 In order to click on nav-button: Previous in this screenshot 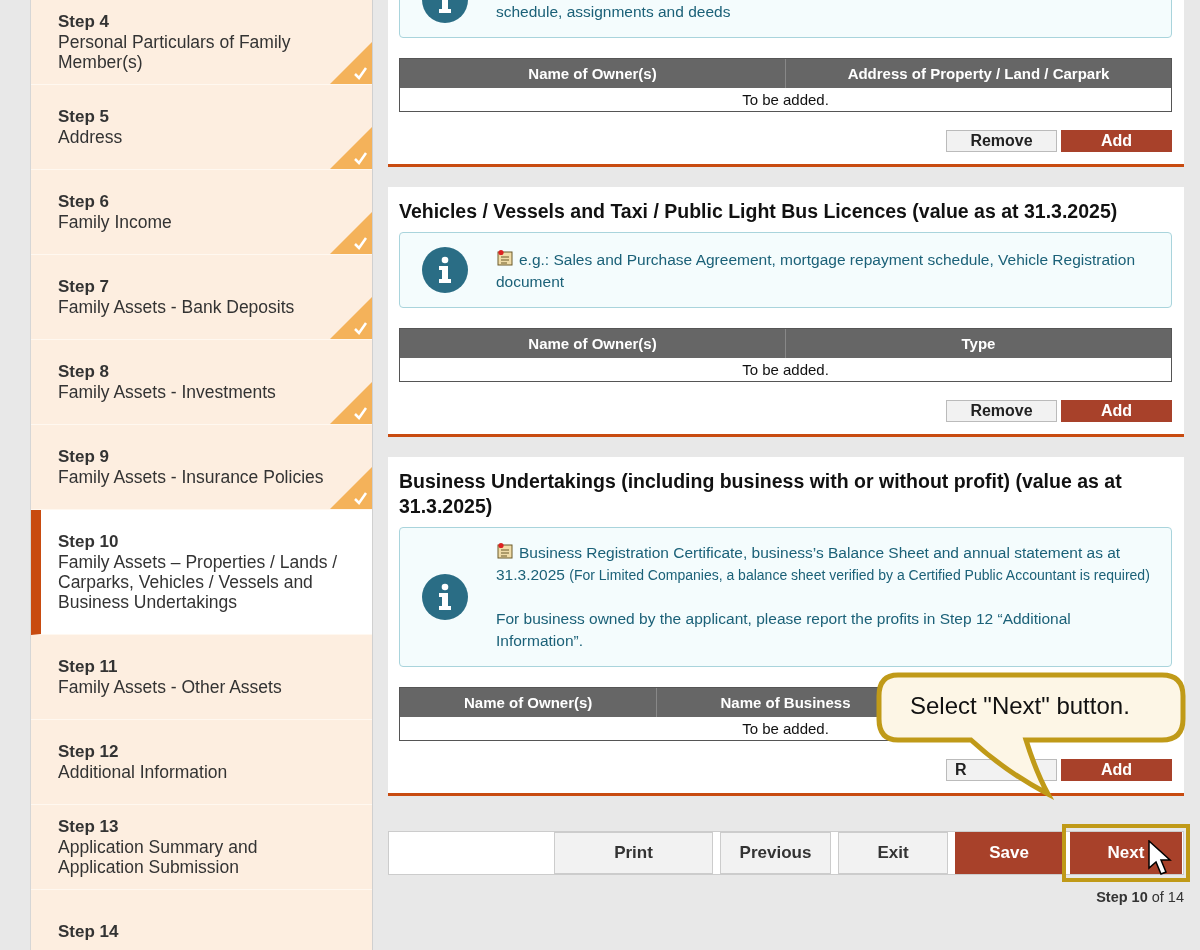, I will do `click(775, 853)`.